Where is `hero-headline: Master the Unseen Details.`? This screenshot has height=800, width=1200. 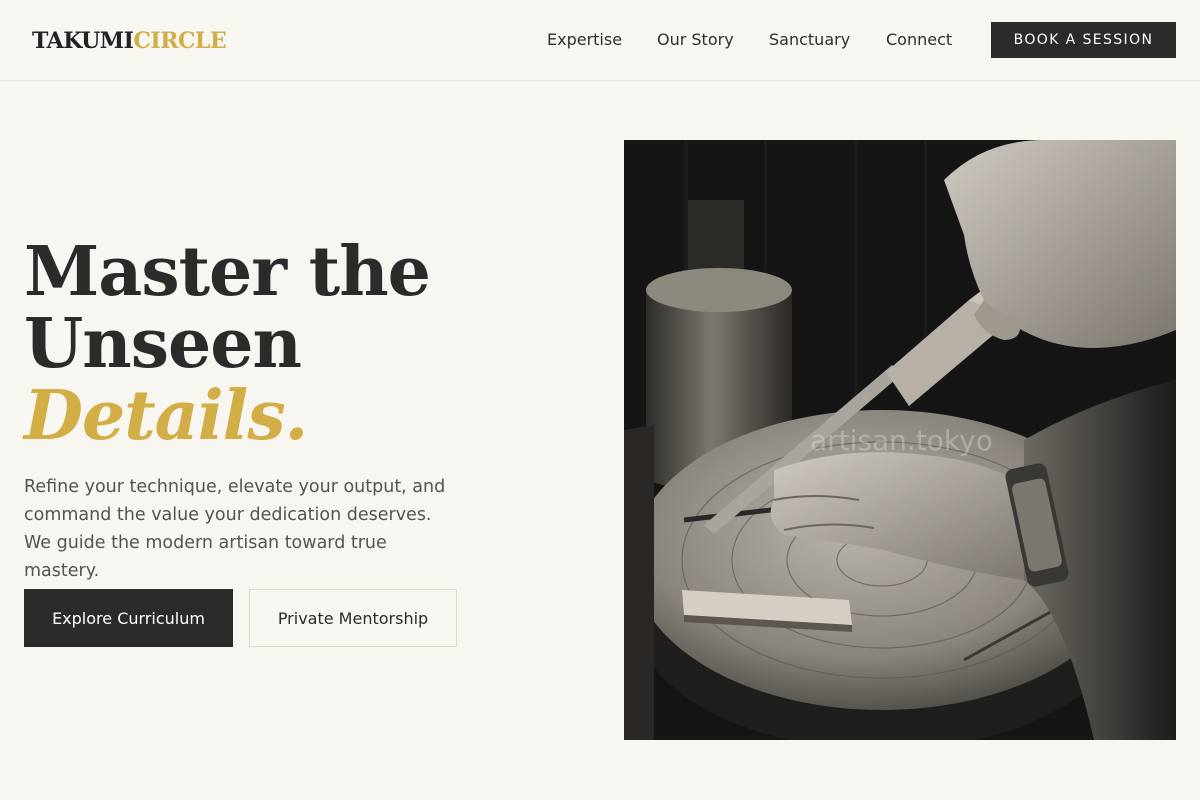
hero-headline: Master the Unseen Details. is located at coordinates (227, 344).